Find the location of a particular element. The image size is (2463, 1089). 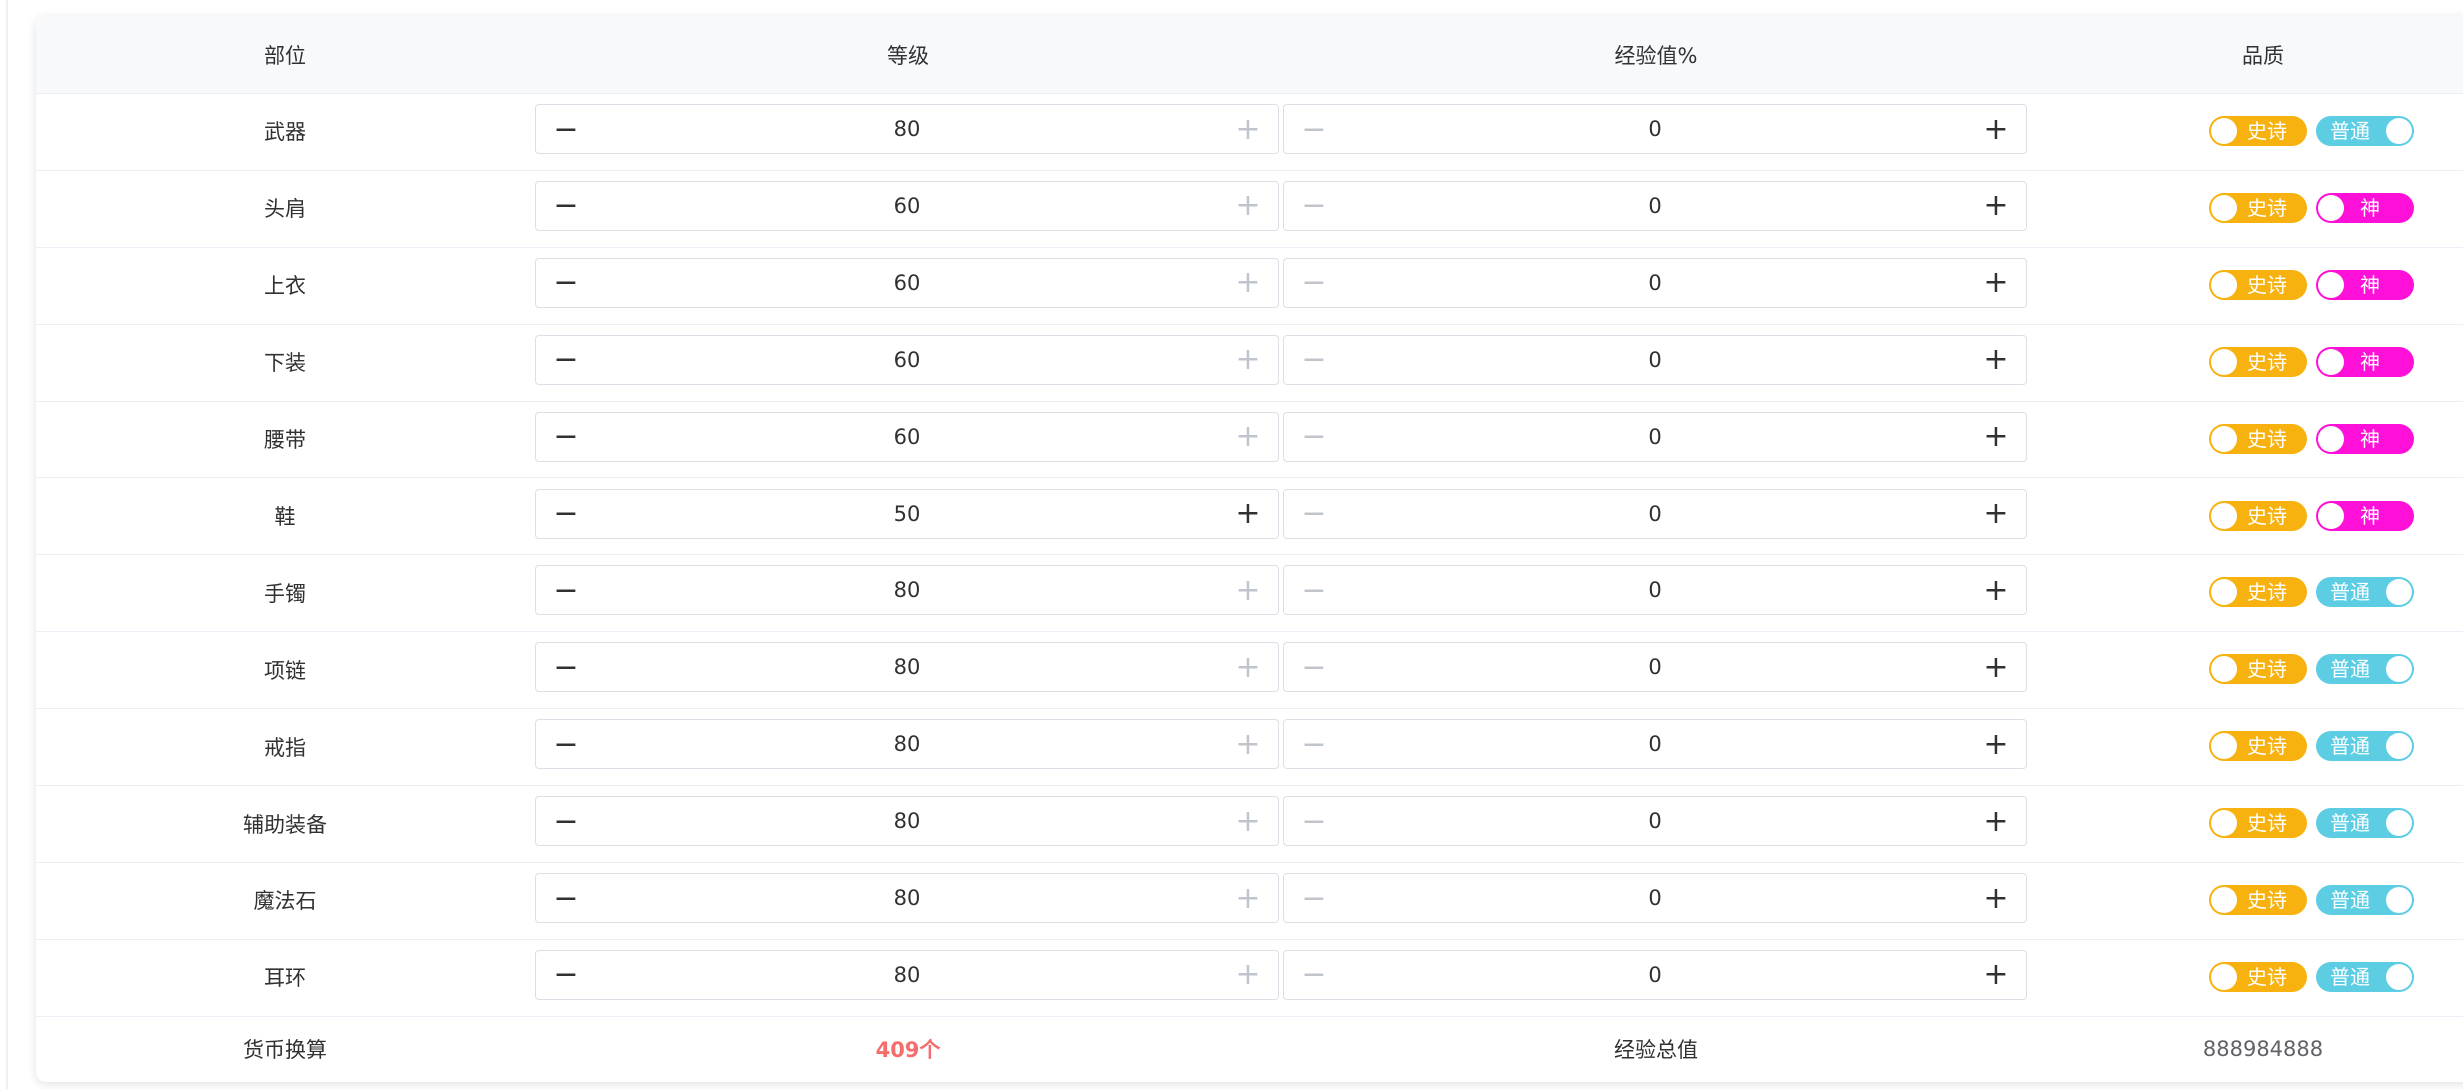

level-stepper: −50 + is located at coordinates (907, 513).